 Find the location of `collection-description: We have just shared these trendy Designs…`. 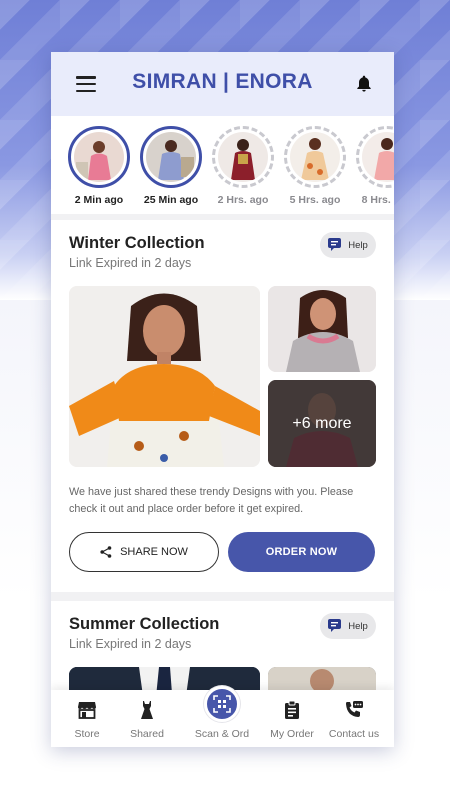

collection-description: We have just shared these trendy Designs… is located at coordinates (211, 500).